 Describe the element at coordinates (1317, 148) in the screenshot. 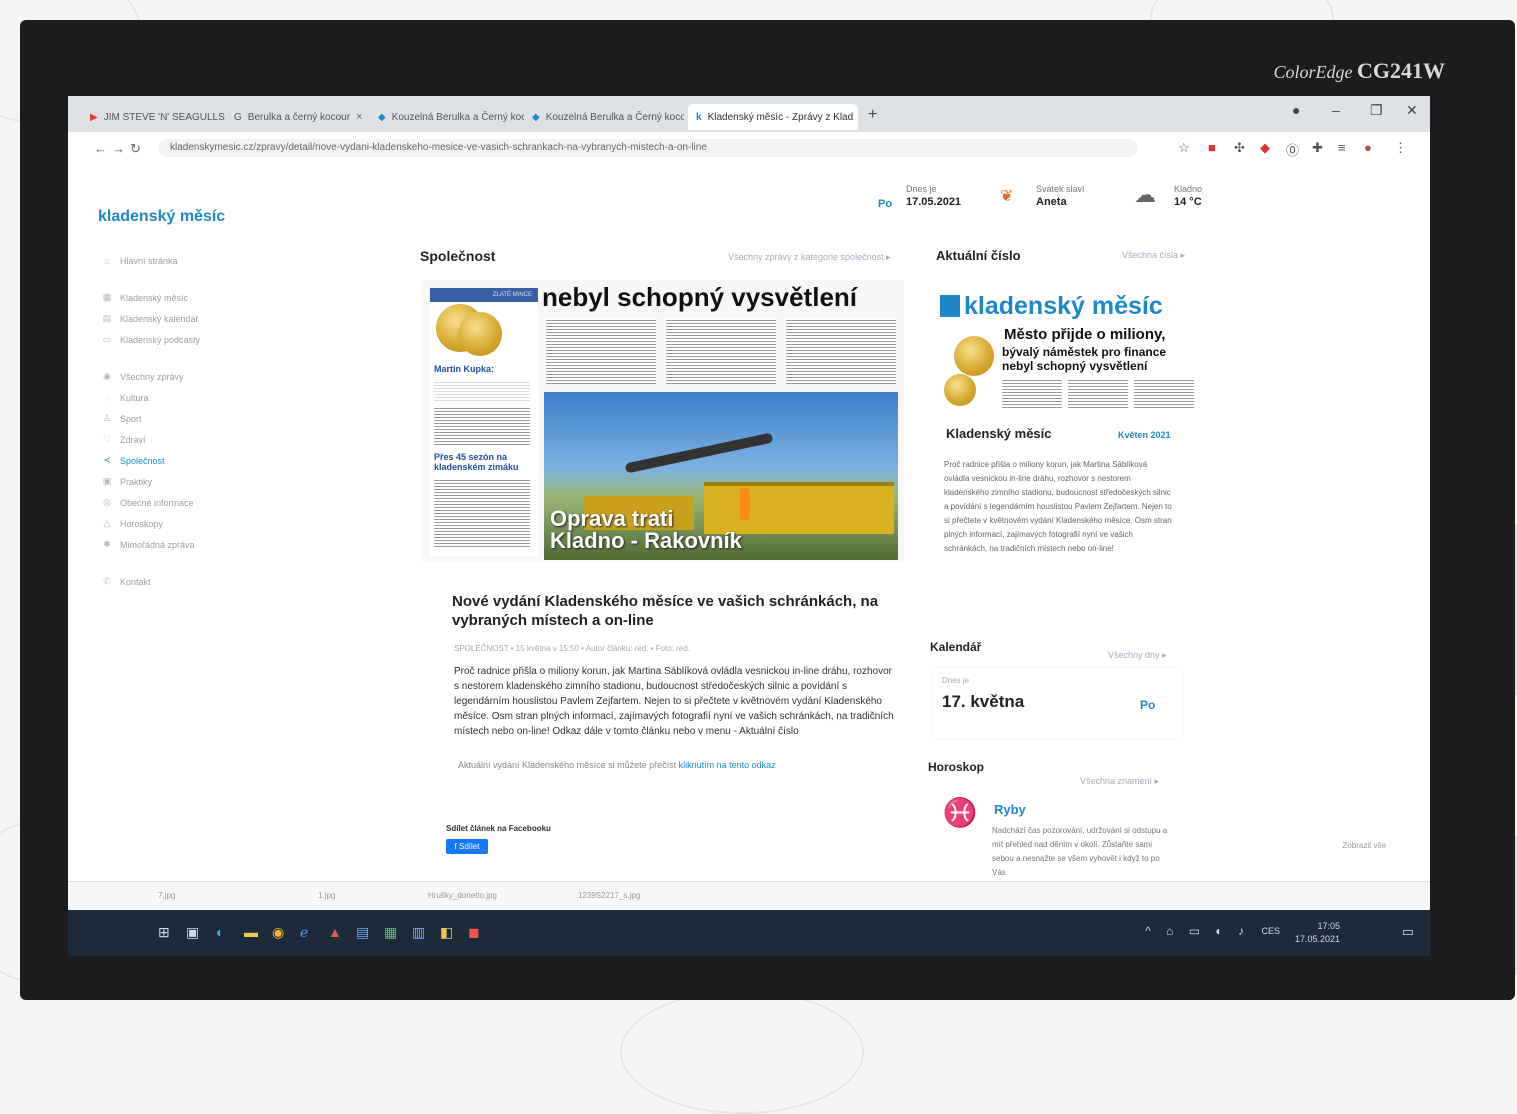

I see `puzzle-icon: ✚` at that location.